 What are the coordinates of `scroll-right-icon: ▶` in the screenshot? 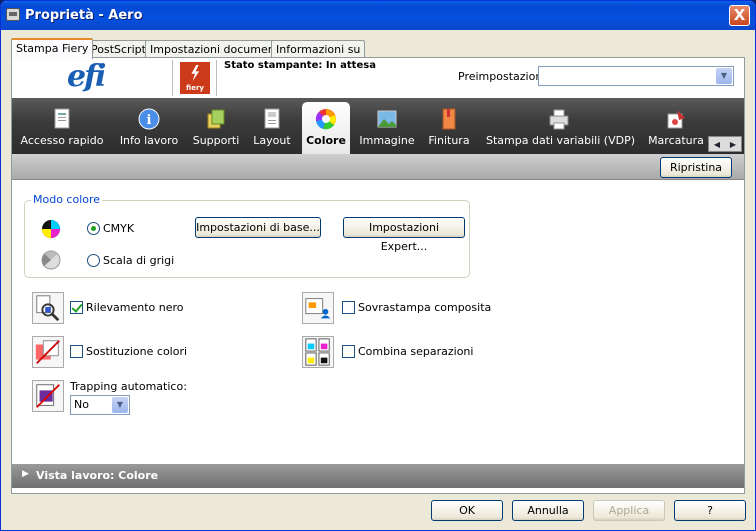 It's located at (733, 144).